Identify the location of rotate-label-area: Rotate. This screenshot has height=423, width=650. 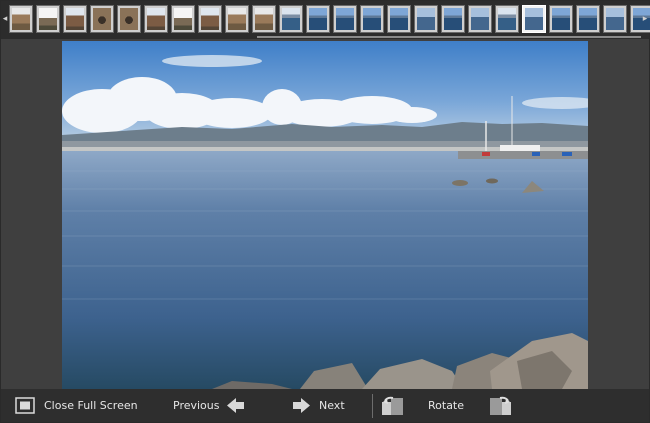
(446, 405).